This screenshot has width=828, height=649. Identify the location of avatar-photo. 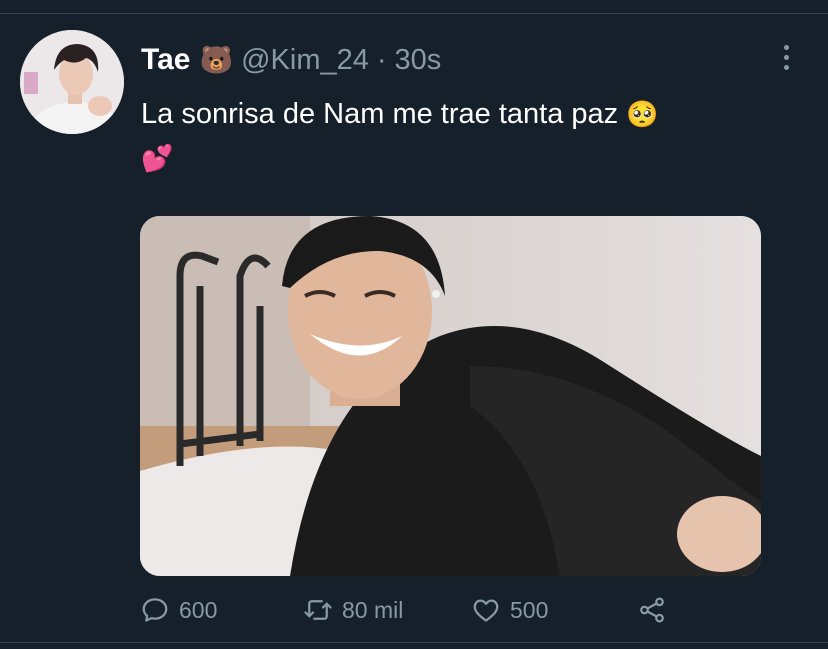
(72, 82).